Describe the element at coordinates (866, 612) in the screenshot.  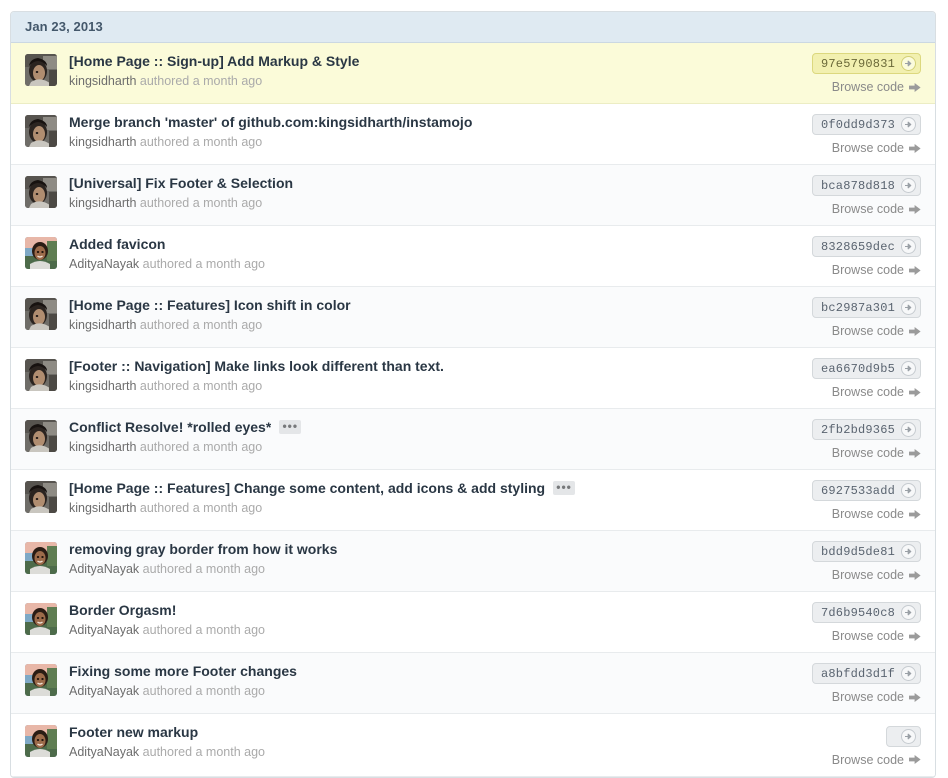
I see `commit-sha-pill: 7d6b9540c8` at that location.